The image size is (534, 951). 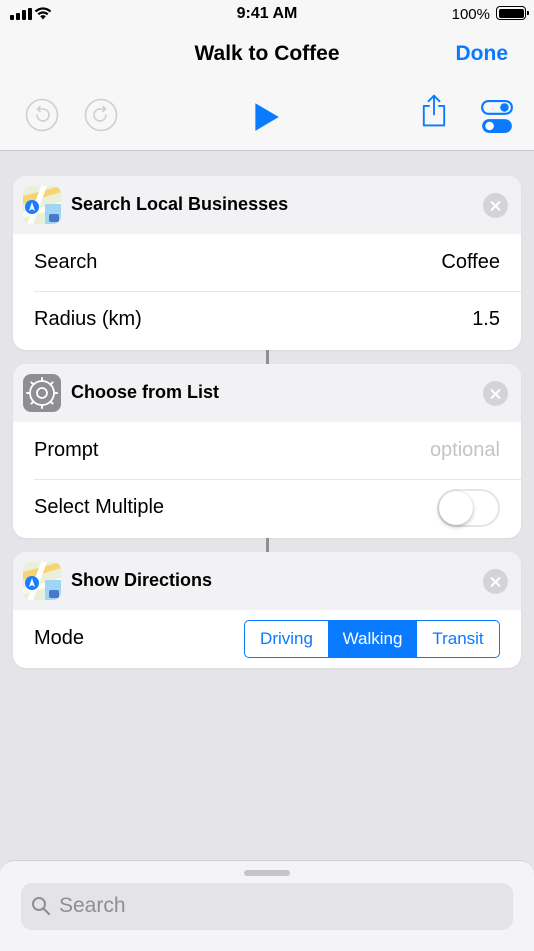 What do you see at coordinates (88, 319) in the screenshot?
I see `parameter-label: Radius (km)` at bounding box center [88, 319].